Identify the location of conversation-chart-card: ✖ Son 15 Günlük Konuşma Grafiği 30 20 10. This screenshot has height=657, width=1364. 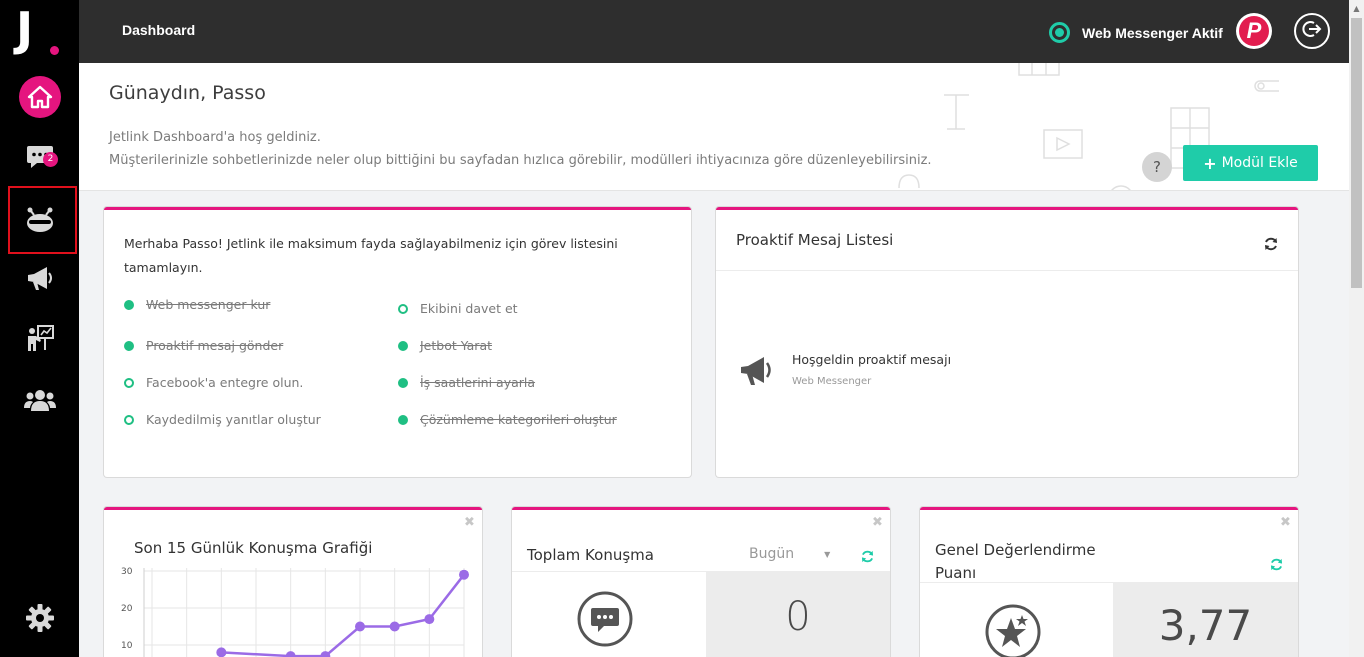
(293, 582).